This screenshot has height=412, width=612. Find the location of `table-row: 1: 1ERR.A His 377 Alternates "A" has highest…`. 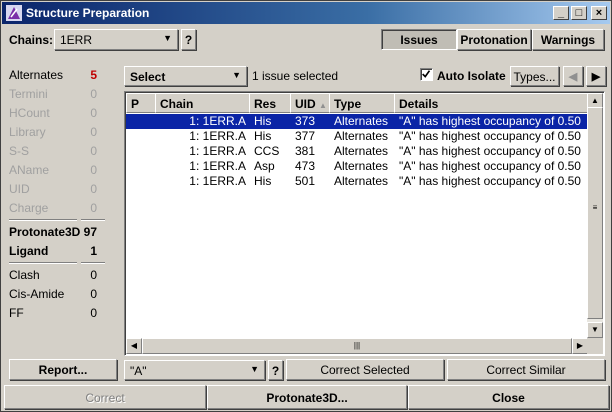

table-row: 1: 1ERR.A His 377 Alternates "A" has highest… is located at coordinates (356, 136).